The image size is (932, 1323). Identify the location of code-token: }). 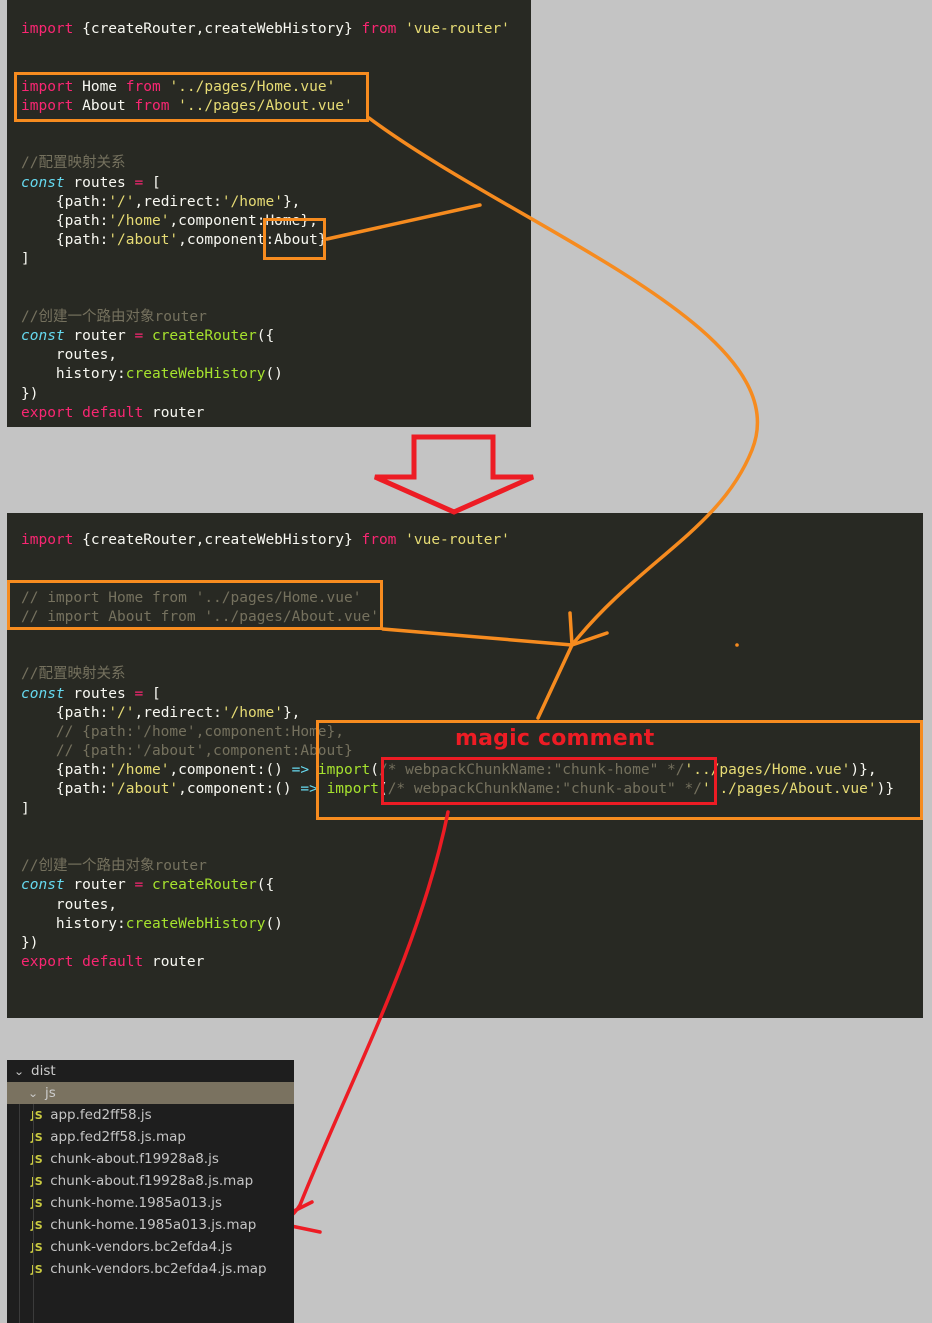
(30, 942).